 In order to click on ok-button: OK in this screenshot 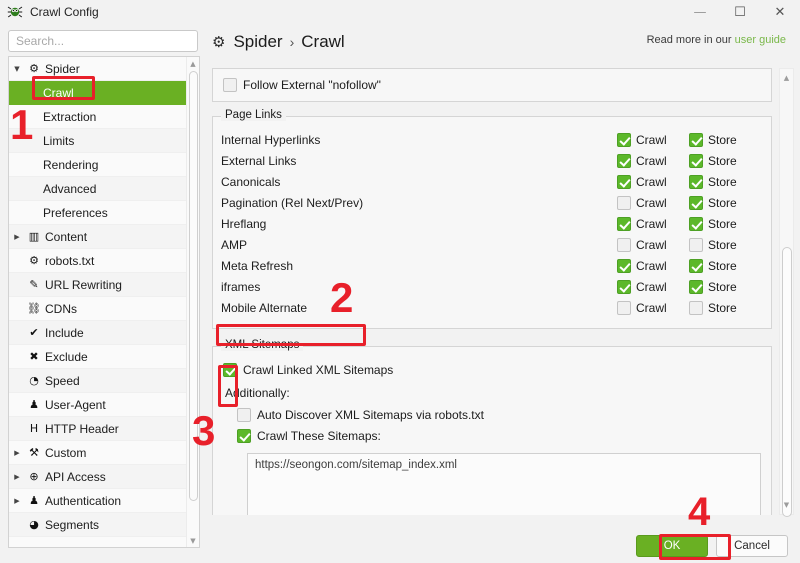, I will do `click(672, 546)`.